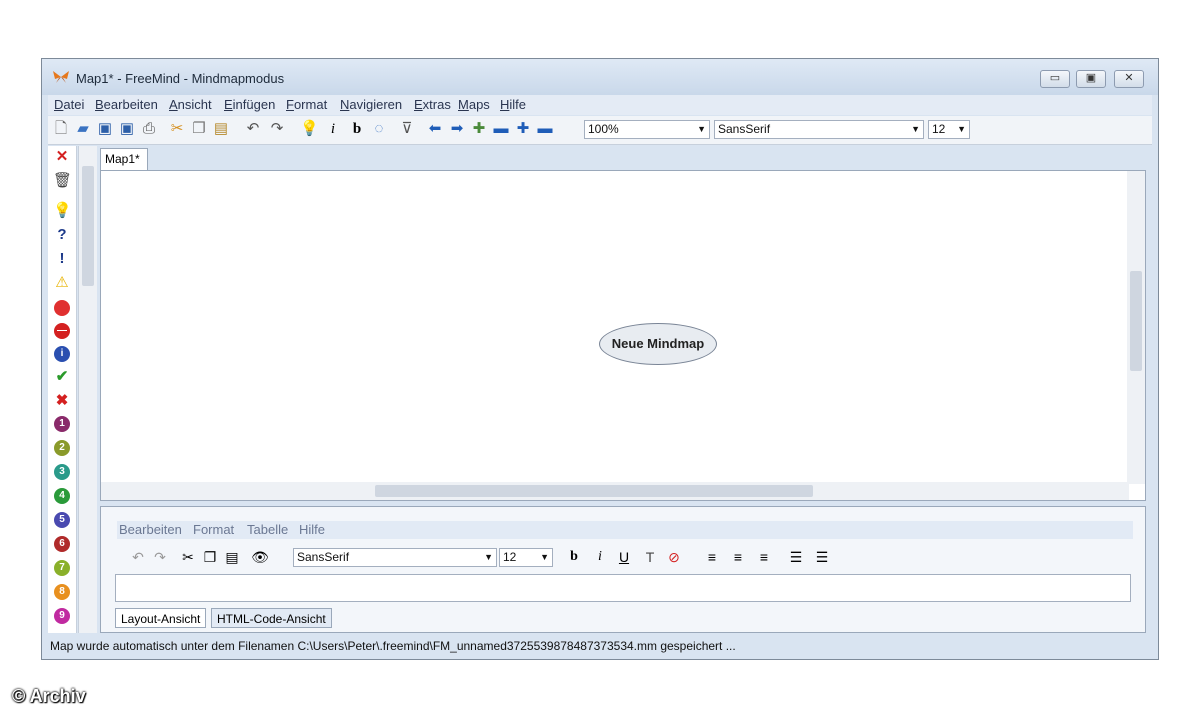  Describe the element at coordinates (674, 557) in the screenshot. I see `no-format-icon: ⊘` at that location.